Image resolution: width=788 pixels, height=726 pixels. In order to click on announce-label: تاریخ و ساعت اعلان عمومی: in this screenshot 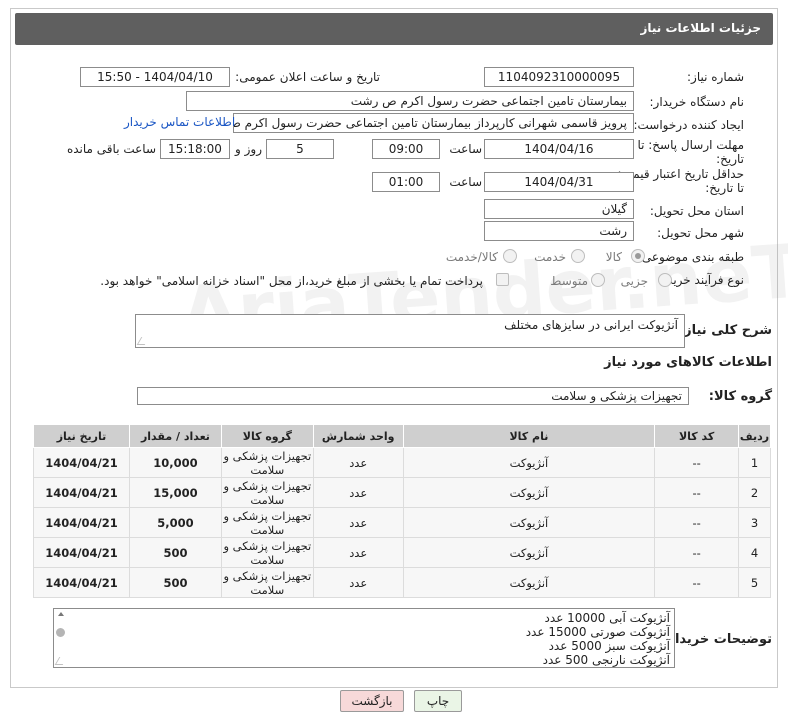, I will do `click(307, 77)`.